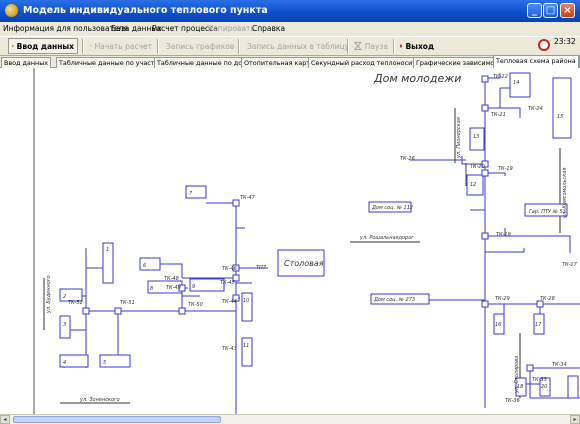 The height and width of the screenshot is (424, 580). I want to click on clock-time: 23:32, so click(565, 41).